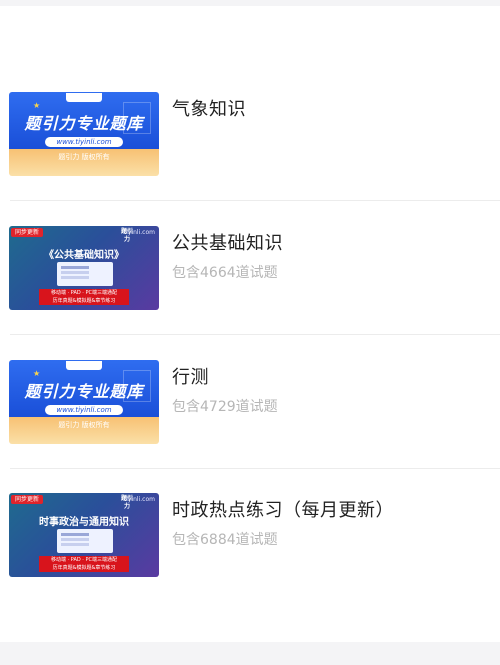  Describe the element at coordinates (250, 3) in the screenshot. I see `top-divider-strip` at that location.